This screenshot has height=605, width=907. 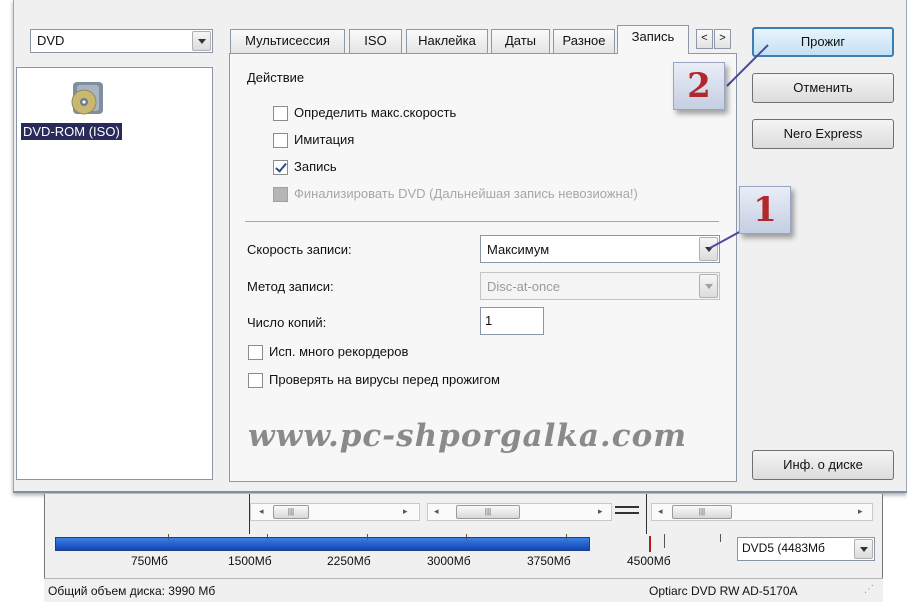 What do you see at coordinates (375, 41) in the screenshot?
I see `tab-iso: ISO` at bounding box center [375, 41].